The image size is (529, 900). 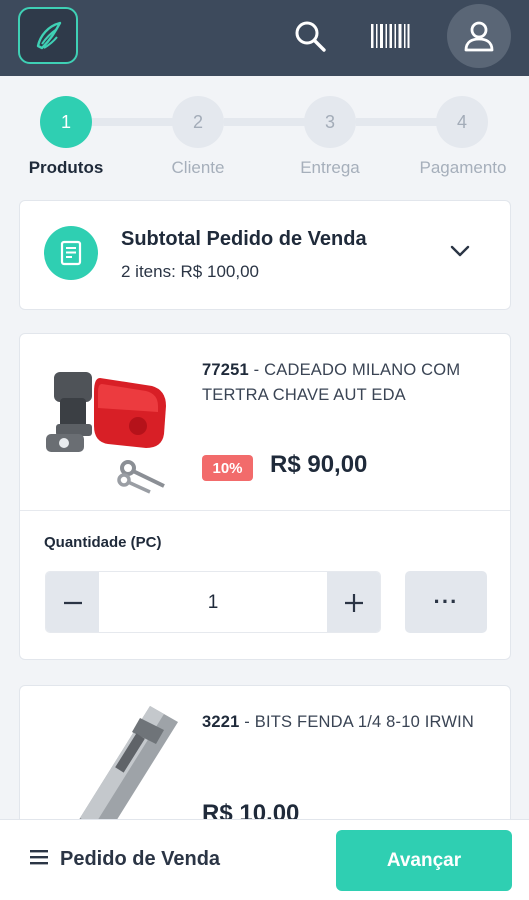 What do you see at coordinates (364, 722) in the screenshot?
I see `product-name: BITS FENDA 1/4 8-10 IRWIN` at bounding box center [364, 722].